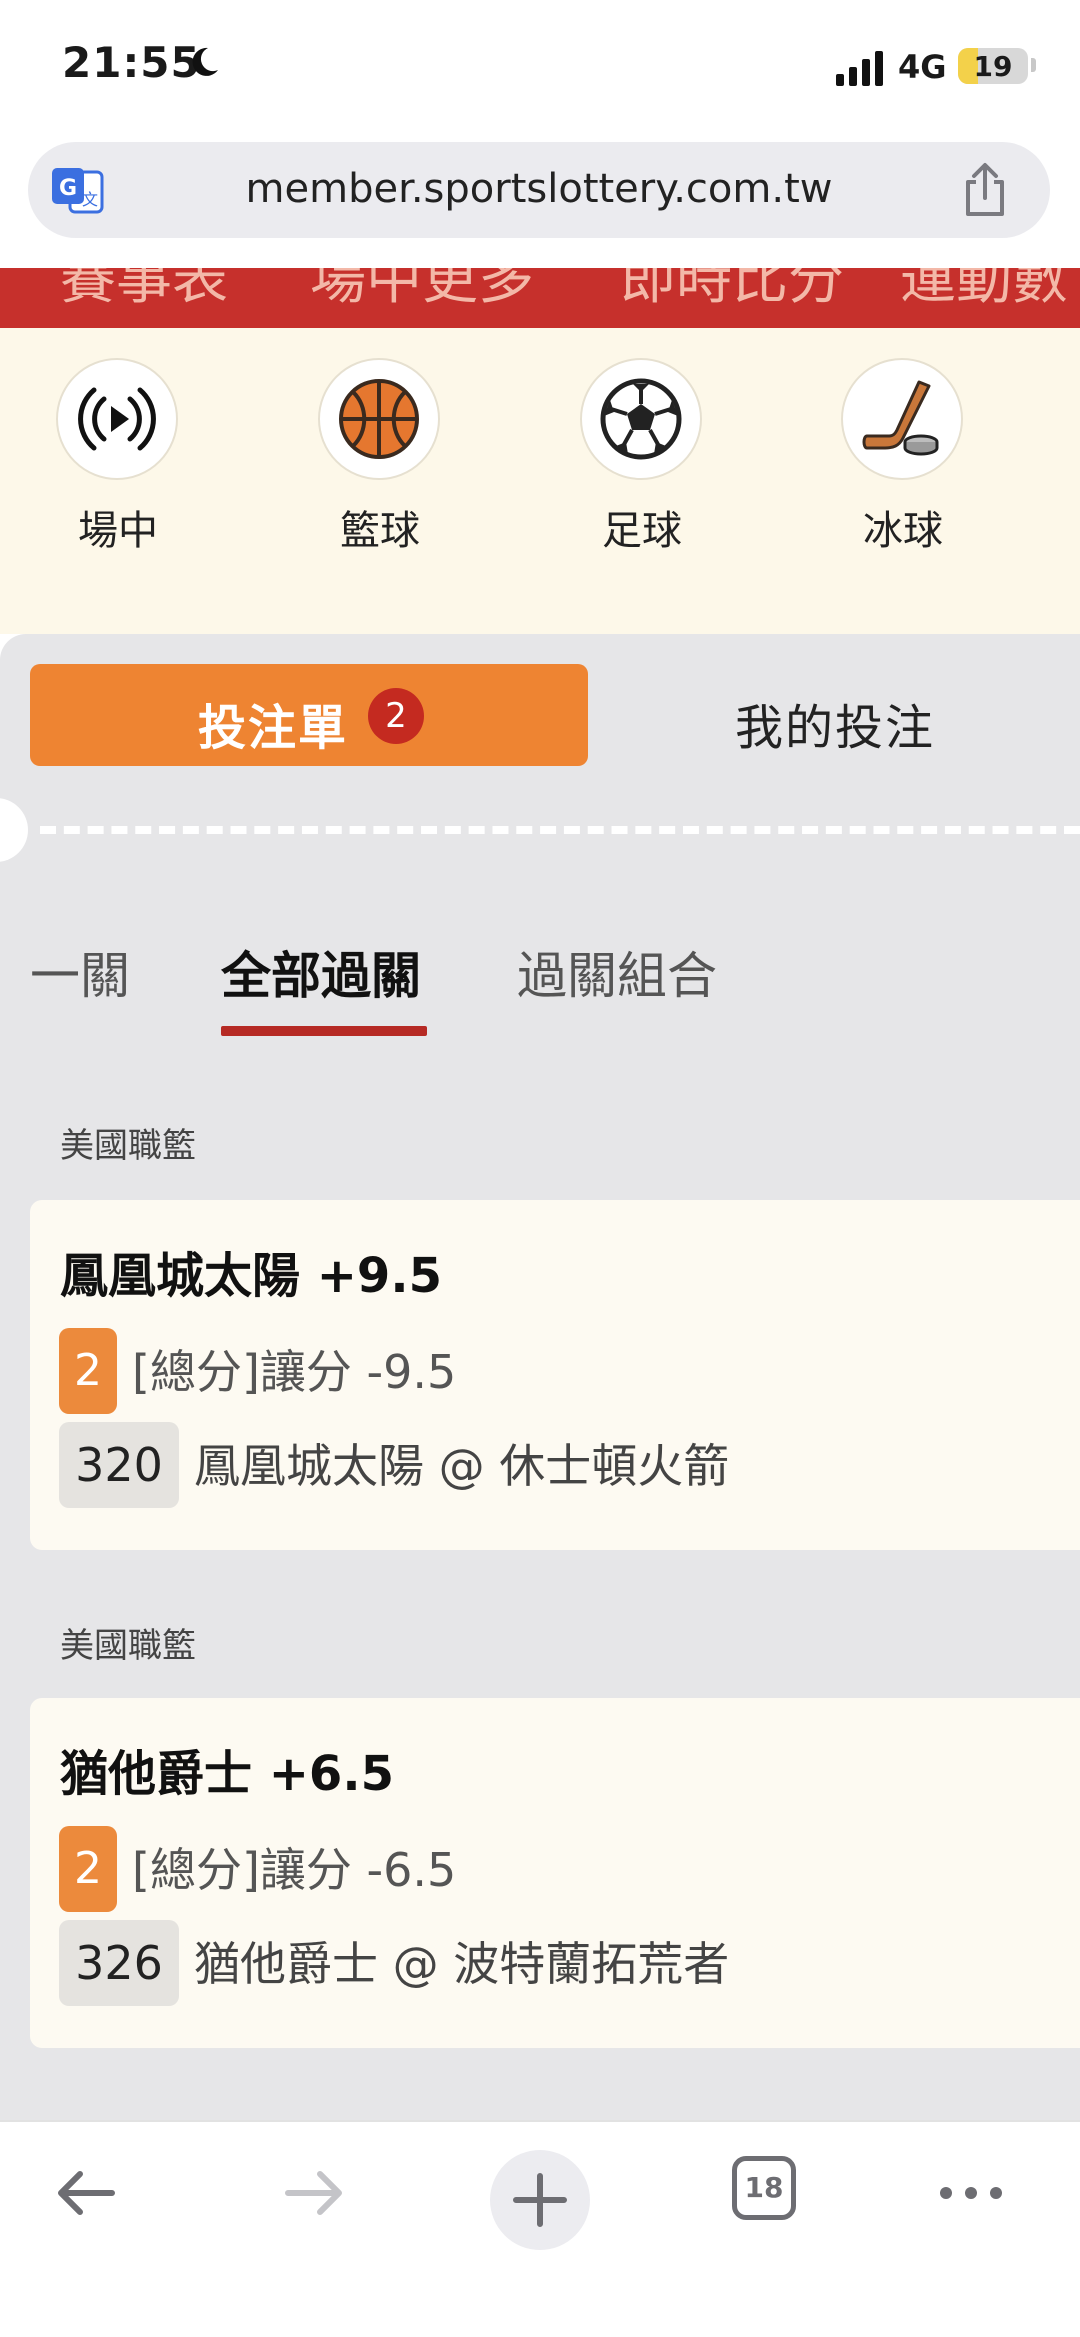  What do you see at coordinates (859, 68) in the screenshot?
I see `cellular-signal-icon` at bounding box center [859, 68].